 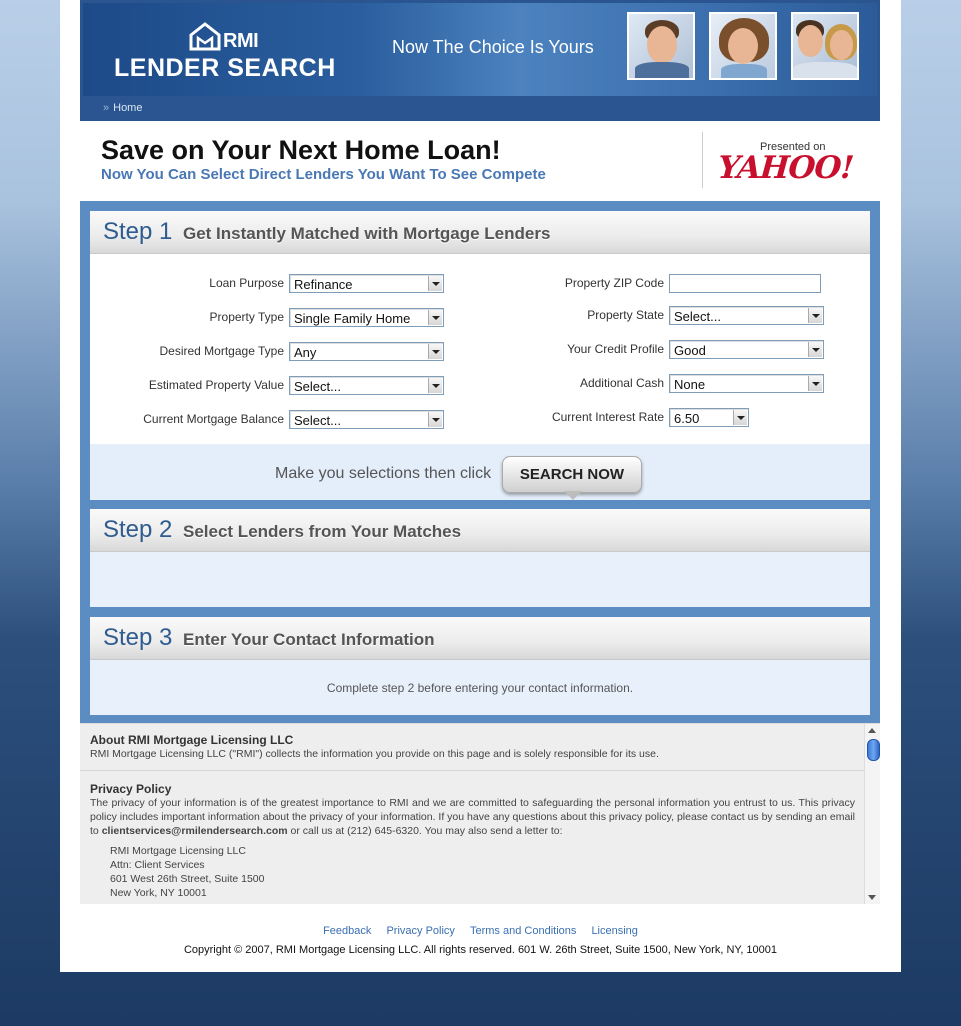 What do you see at coordinates (138, 231) in the screenshot?
I see `step-1-number: Step 1` at bounding box center [138, 231].